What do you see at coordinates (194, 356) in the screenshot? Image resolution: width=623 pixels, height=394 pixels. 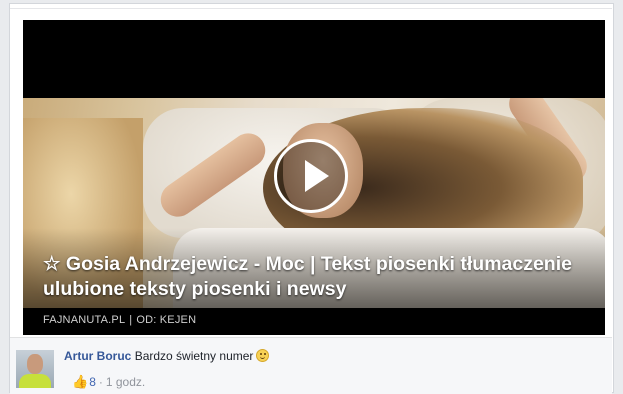 I see `comment-text: Bardzo świetny numer` at bounding box center [194, 356].